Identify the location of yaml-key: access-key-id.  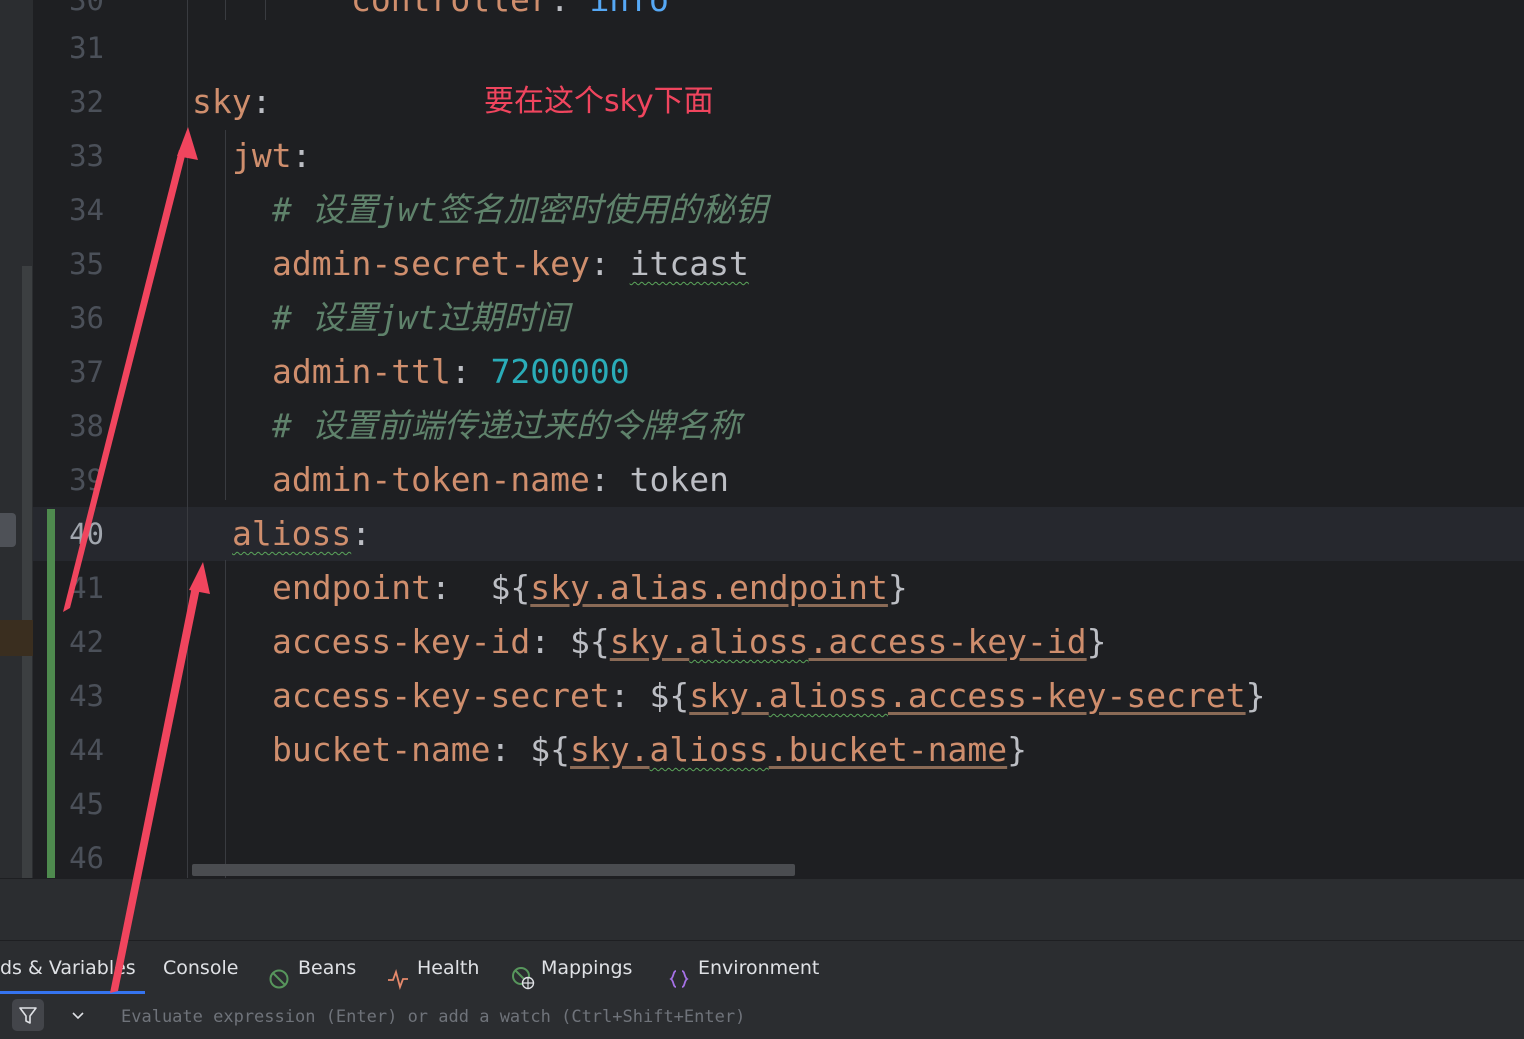
(401, 641).